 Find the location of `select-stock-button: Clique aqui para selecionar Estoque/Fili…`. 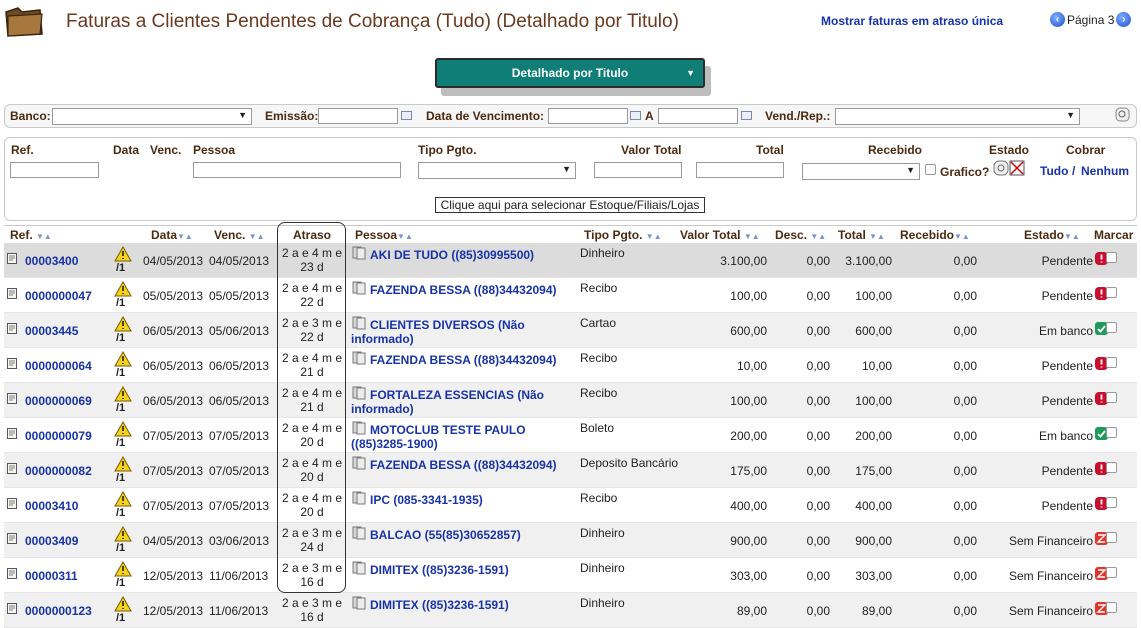

select-stock-button: Clique aqui para selecionar Estoque/Fili… is located at coordinates (570, 205).